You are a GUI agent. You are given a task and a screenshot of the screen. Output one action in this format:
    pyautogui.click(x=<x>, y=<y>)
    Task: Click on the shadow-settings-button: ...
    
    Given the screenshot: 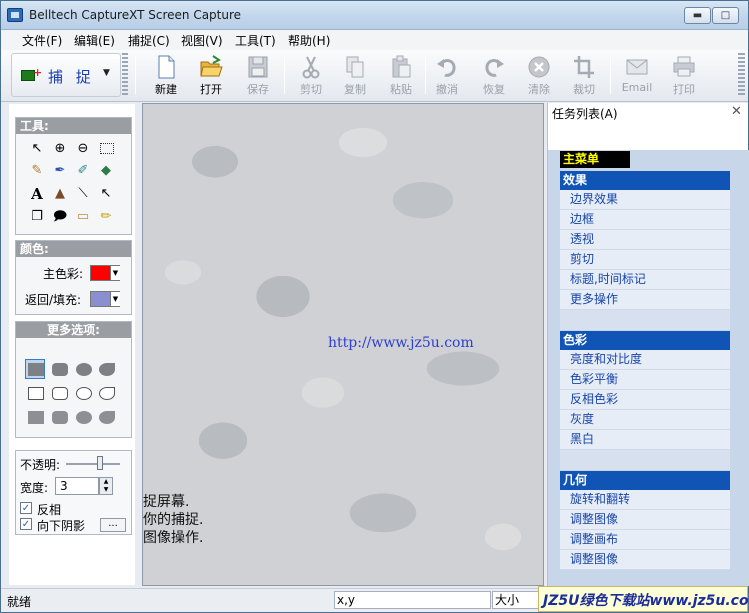 What is the action you would take?
    pyautogui.click(x=113, y=525)
    